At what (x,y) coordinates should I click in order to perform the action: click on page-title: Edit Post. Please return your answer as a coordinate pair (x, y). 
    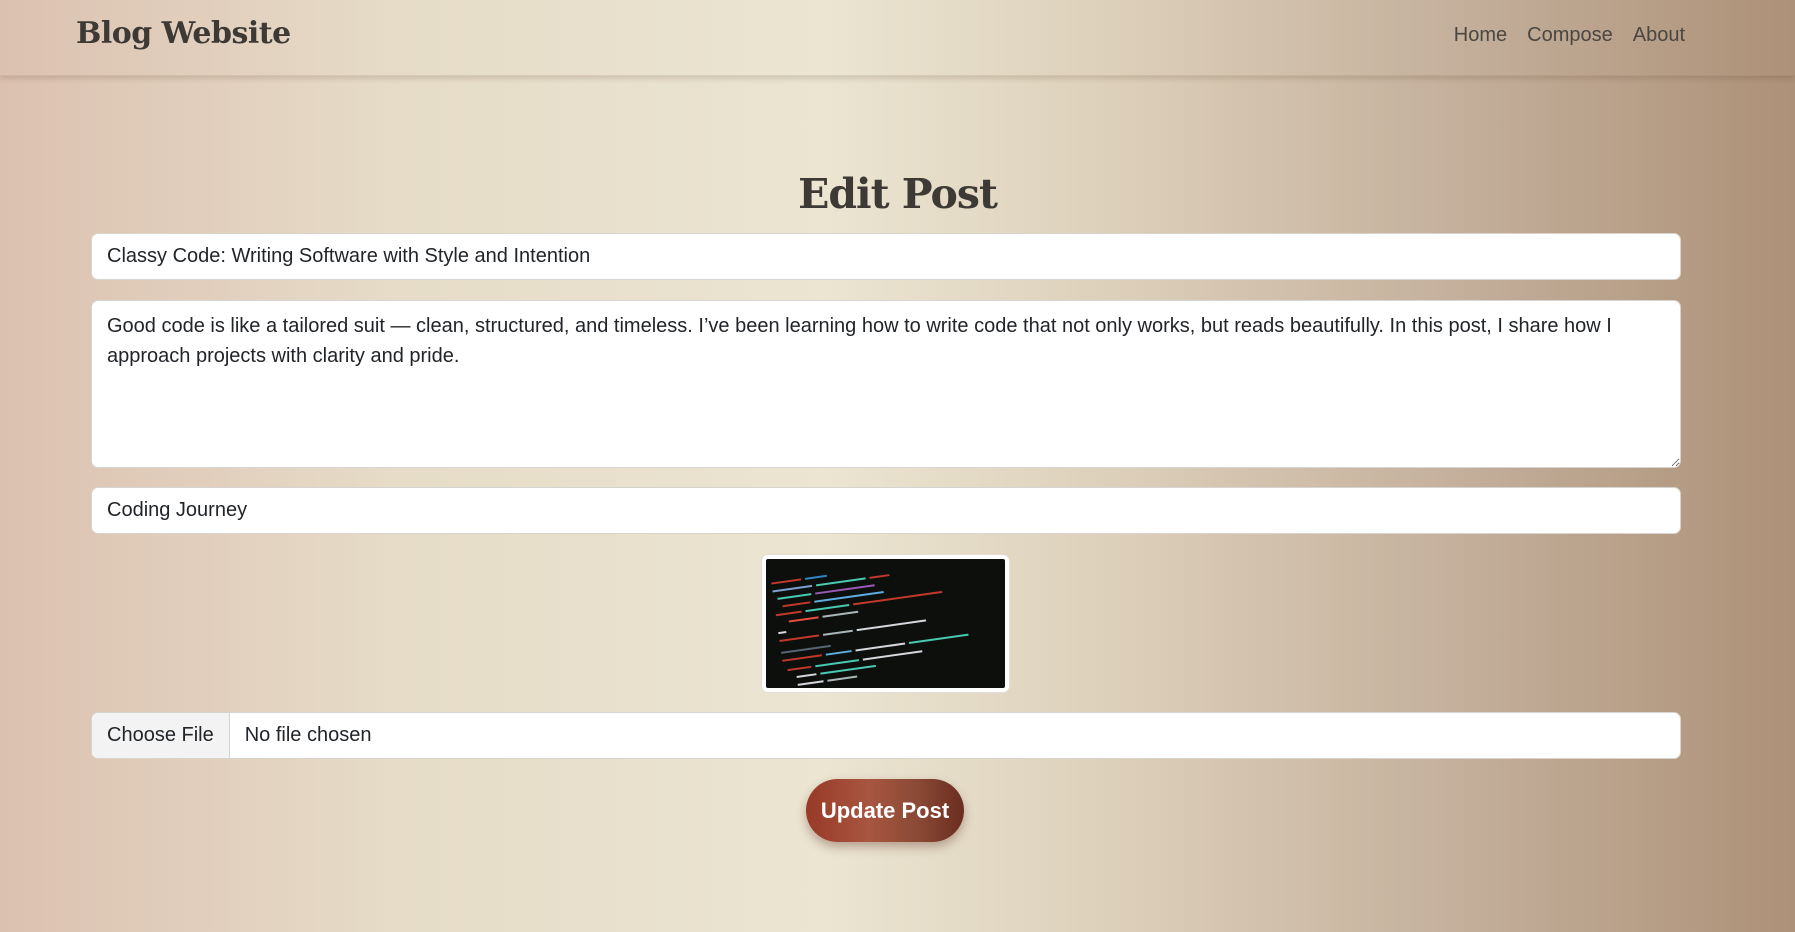
    Looking at the image, I should click on (898, 194).